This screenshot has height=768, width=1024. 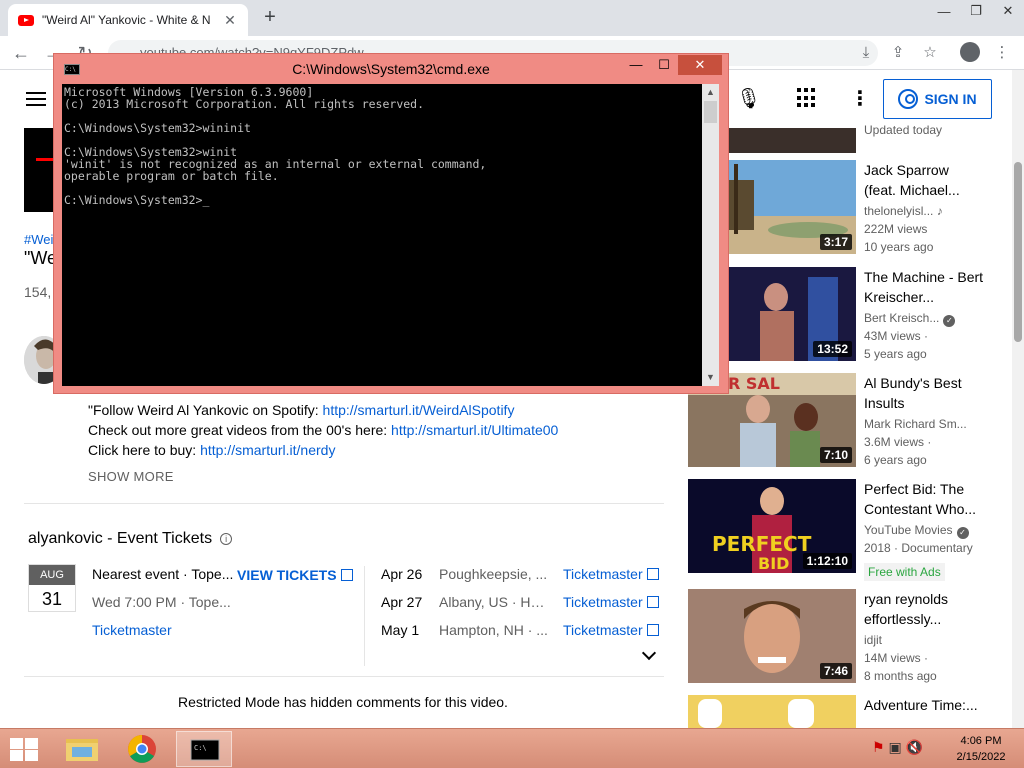 What do you see at coordinates (981, 749) in the screenshot?
I see `system-clock: 4:06 PM 2/15/2022` at bounding box center [981, 749].